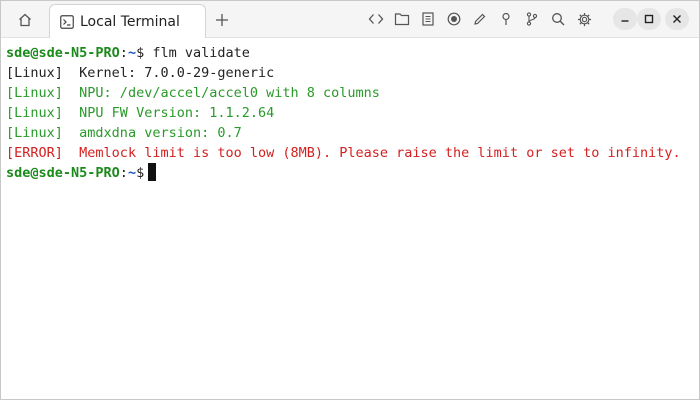  I want to click on folder-button, so click(402, 19).